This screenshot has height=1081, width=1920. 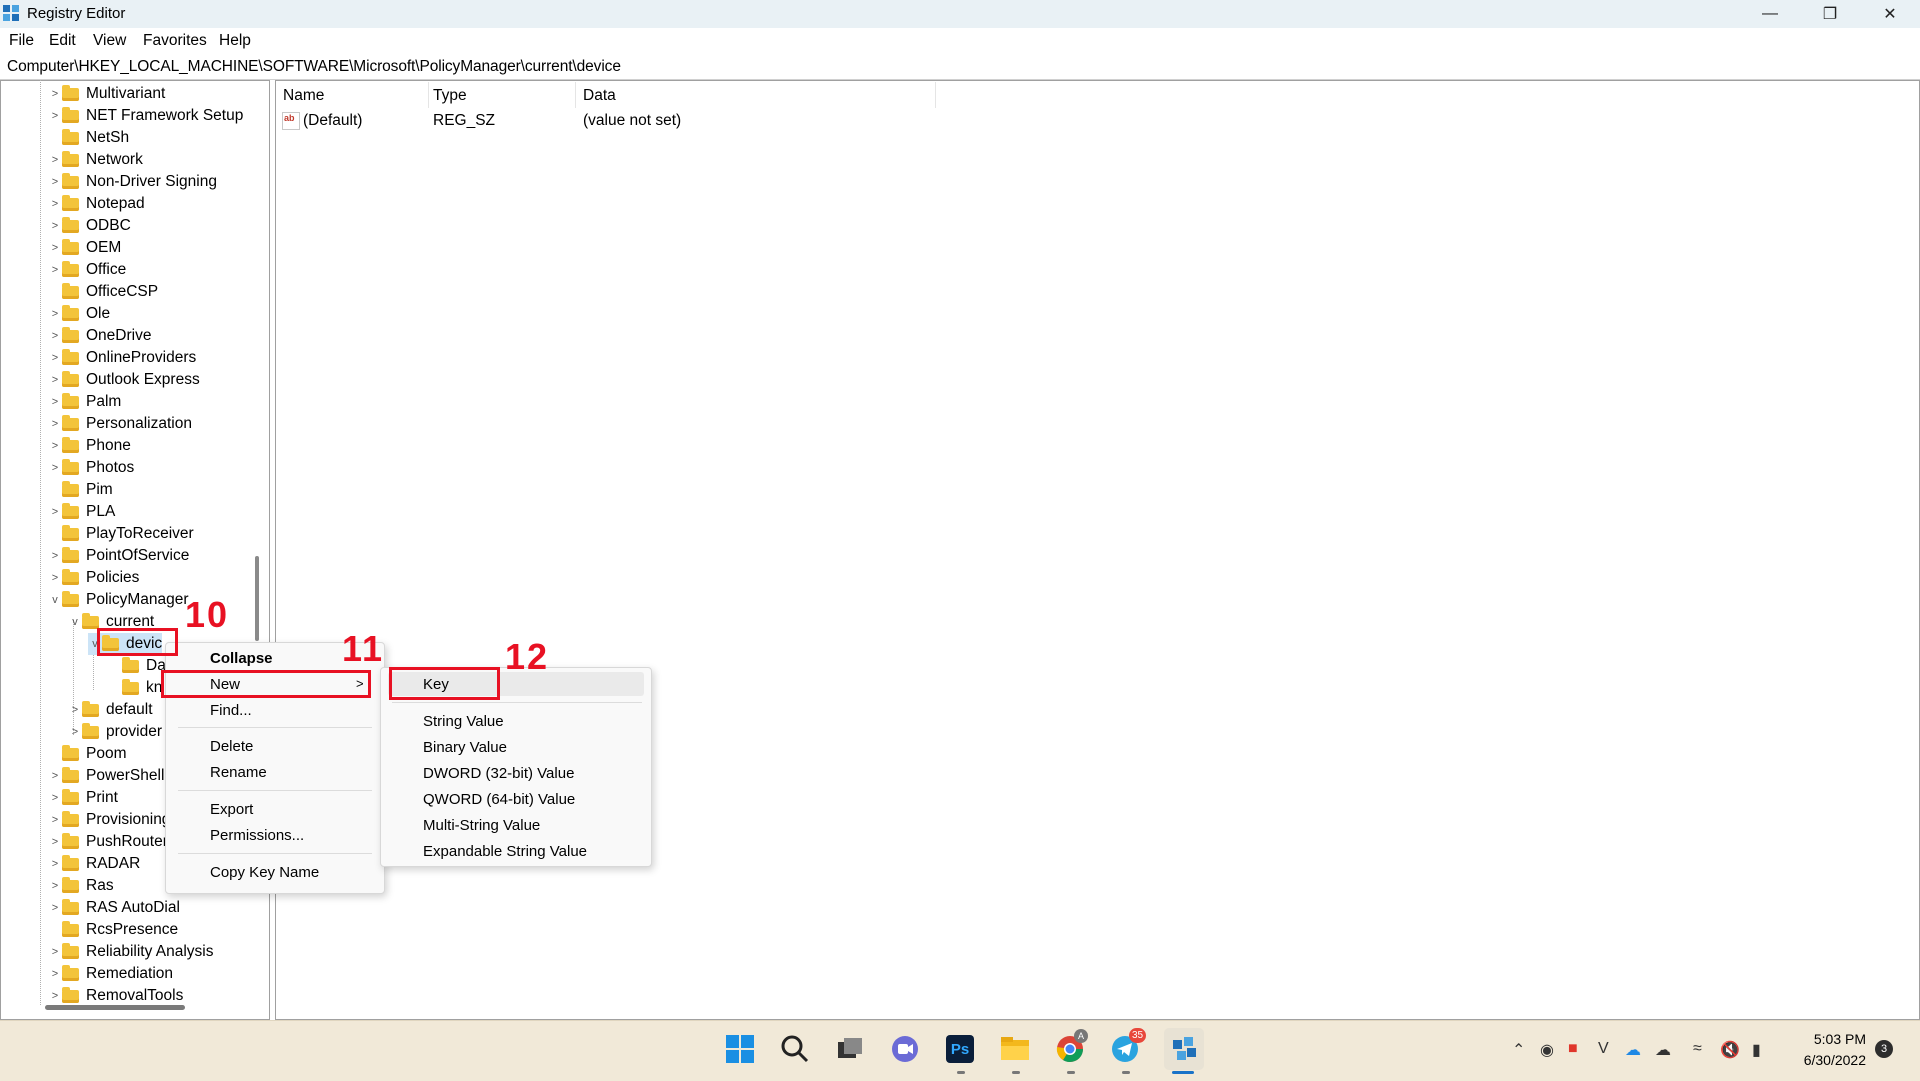 I want to click on submenu-item-expandable-string-value: Expandable String Value, so click(x=505, y=851).